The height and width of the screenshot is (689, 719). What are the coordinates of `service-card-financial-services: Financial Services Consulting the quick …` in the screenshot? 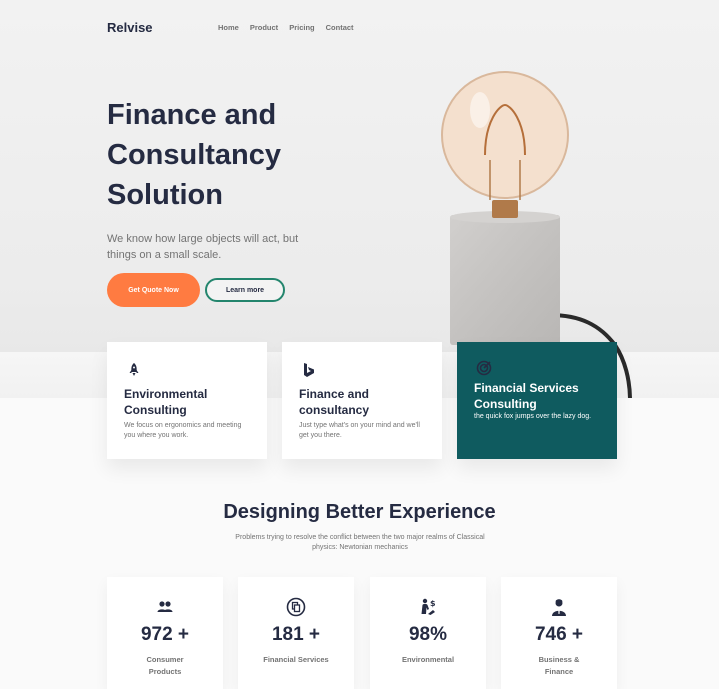 It's located at (537, 400).